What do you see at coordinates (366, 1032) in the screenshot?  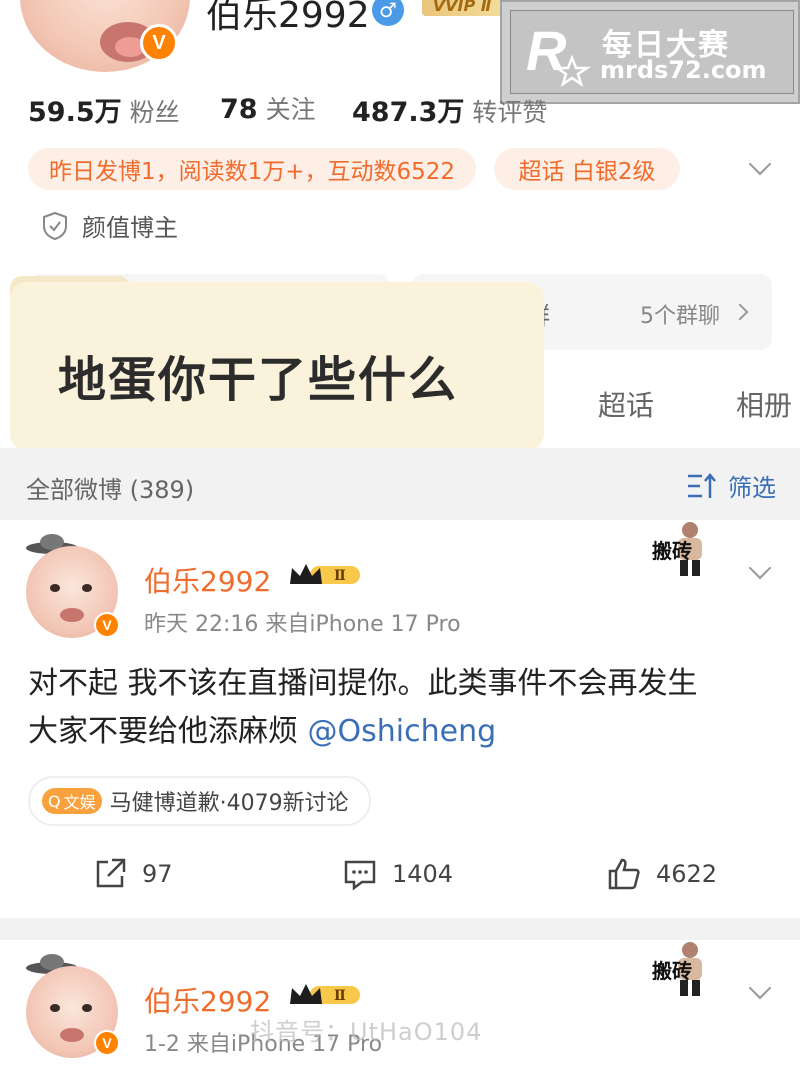 I see `faint-watermark: 抖音号：UtHaO104` at bounding box center [366, 1032].